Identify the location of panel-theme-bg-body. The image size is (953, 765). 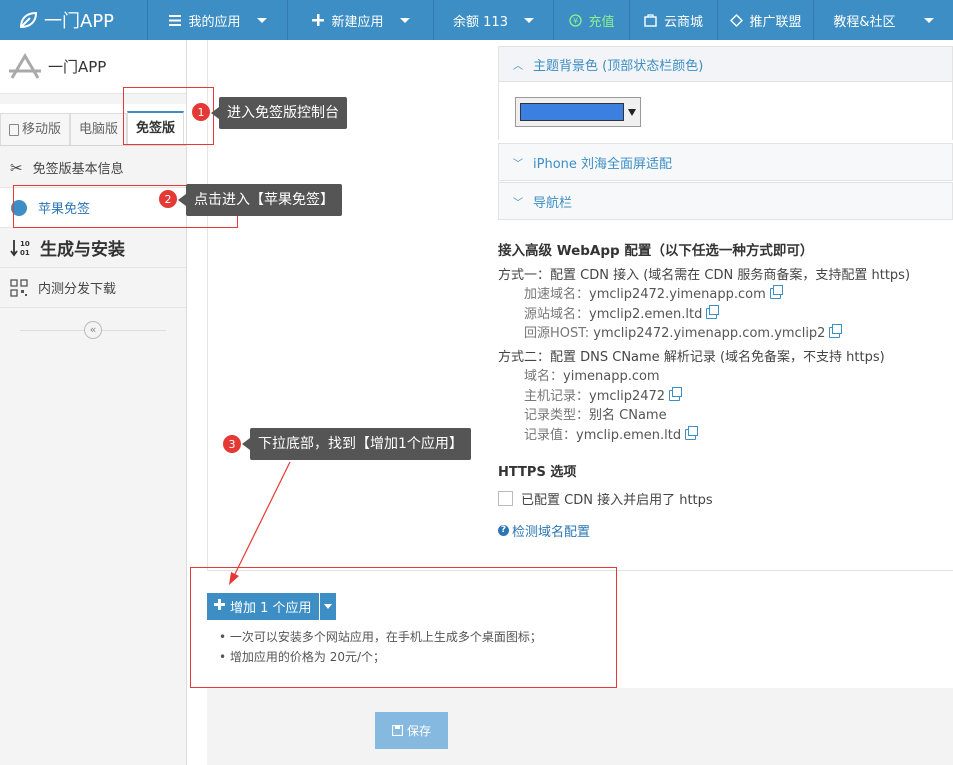
(725, 111).